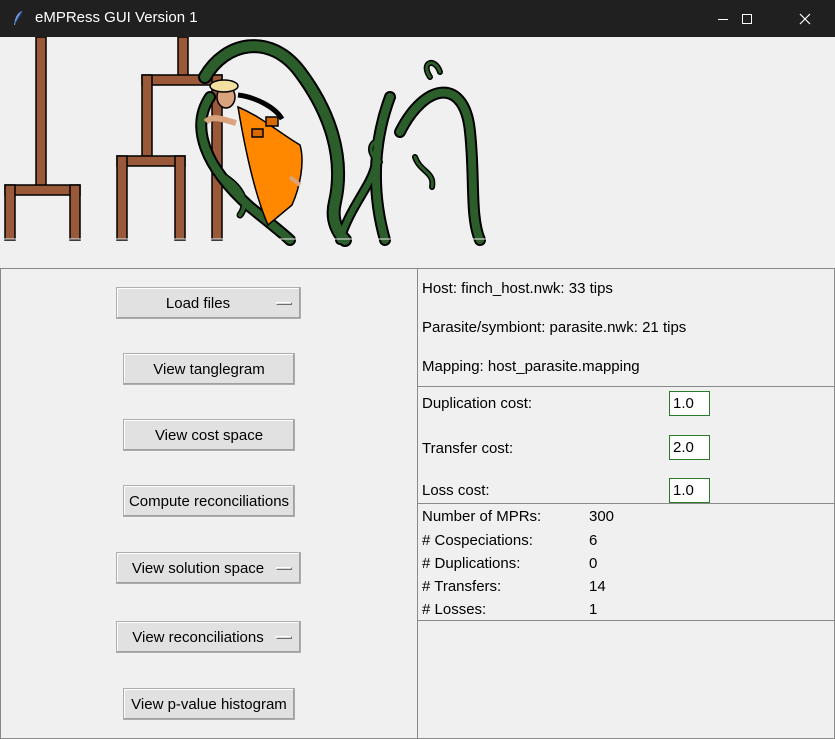  Describe the element at coordinates (689, 403) in the screenshot. I see `duplication-cost-input` at that location.